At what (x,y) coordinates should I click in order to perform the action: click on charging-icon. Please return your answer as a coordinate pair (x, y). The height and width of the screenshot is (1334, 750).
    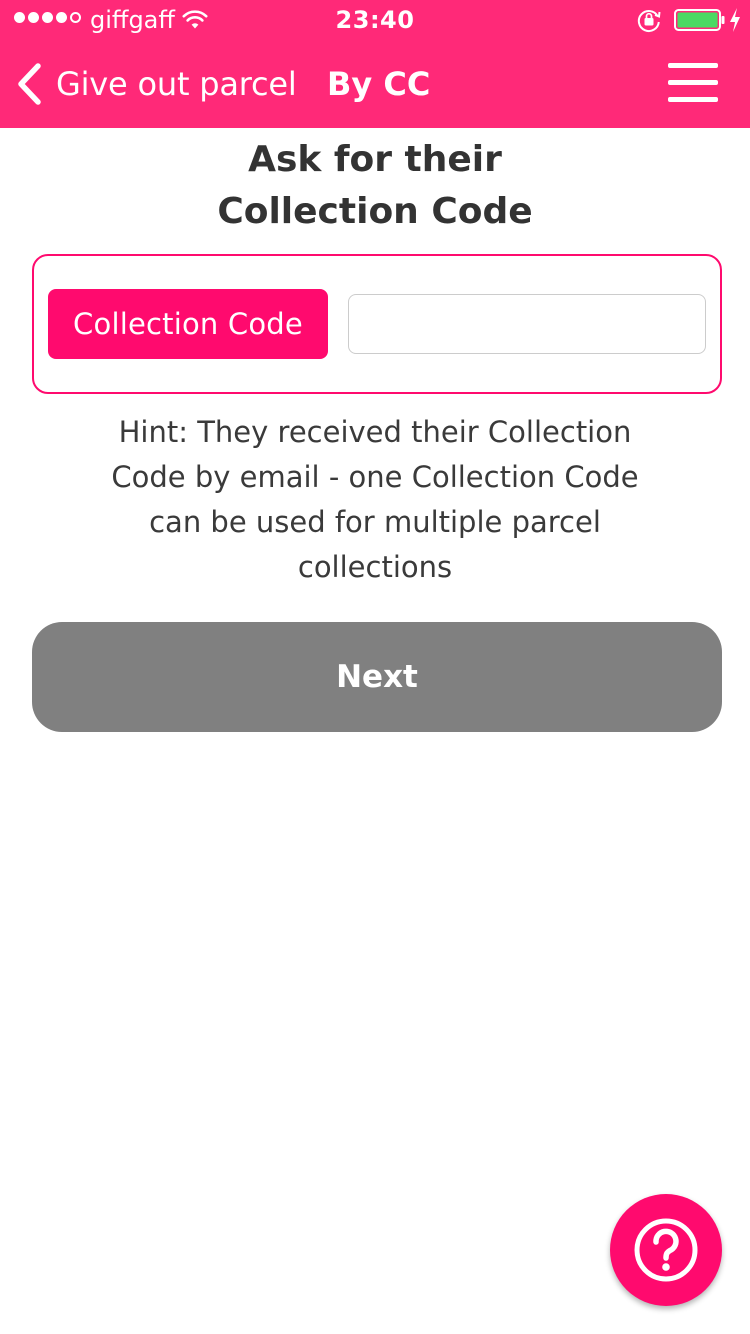
    Looking at the image, I should click on (735, 20).